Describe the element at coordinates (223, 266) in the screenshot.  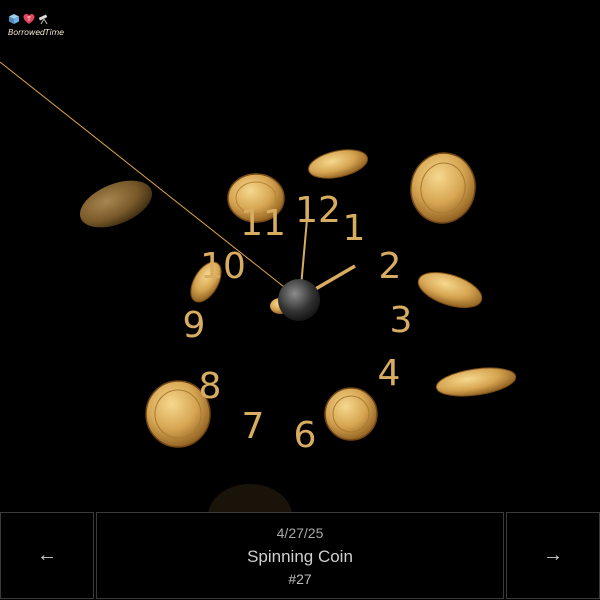
I see `numeral-10: 10` at that location.